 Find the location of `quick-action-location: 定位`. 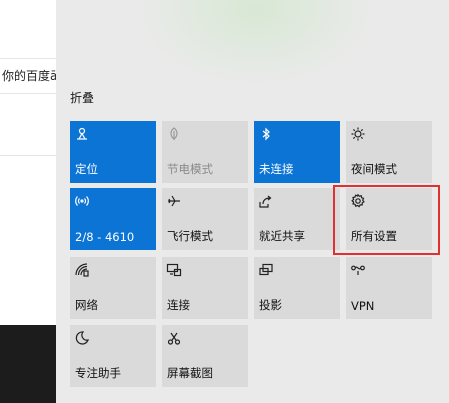

quick-action-location: 定位 is located at coordinates (113, 152).